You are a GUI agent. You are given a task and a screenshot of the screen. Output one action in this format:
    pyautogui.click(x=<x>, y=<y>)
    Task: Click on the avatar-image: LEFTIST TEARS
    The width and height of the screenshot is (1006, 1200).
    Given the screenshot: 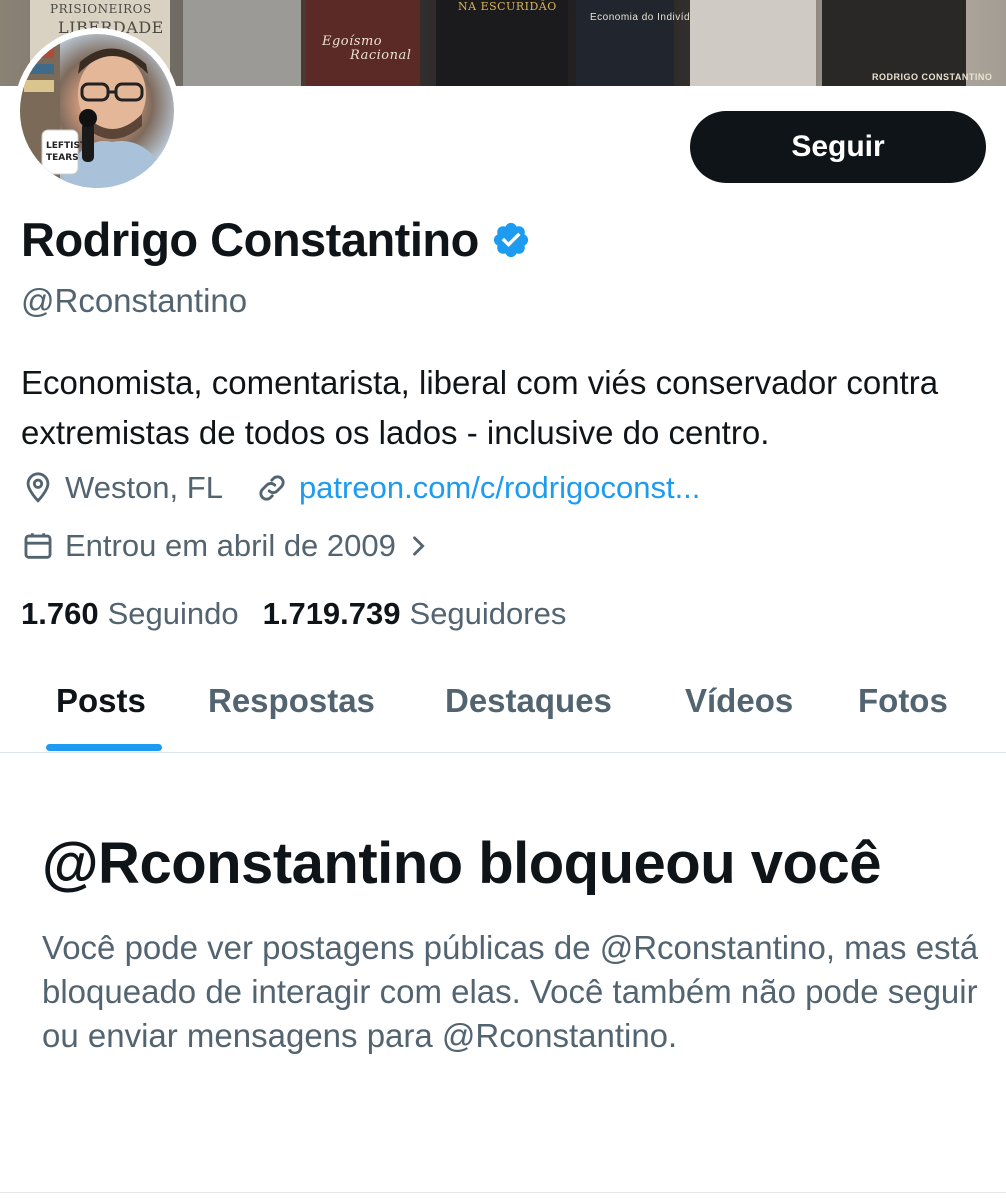 What is the action you would take?
    pyautogui.click(x=97, y=111)
    